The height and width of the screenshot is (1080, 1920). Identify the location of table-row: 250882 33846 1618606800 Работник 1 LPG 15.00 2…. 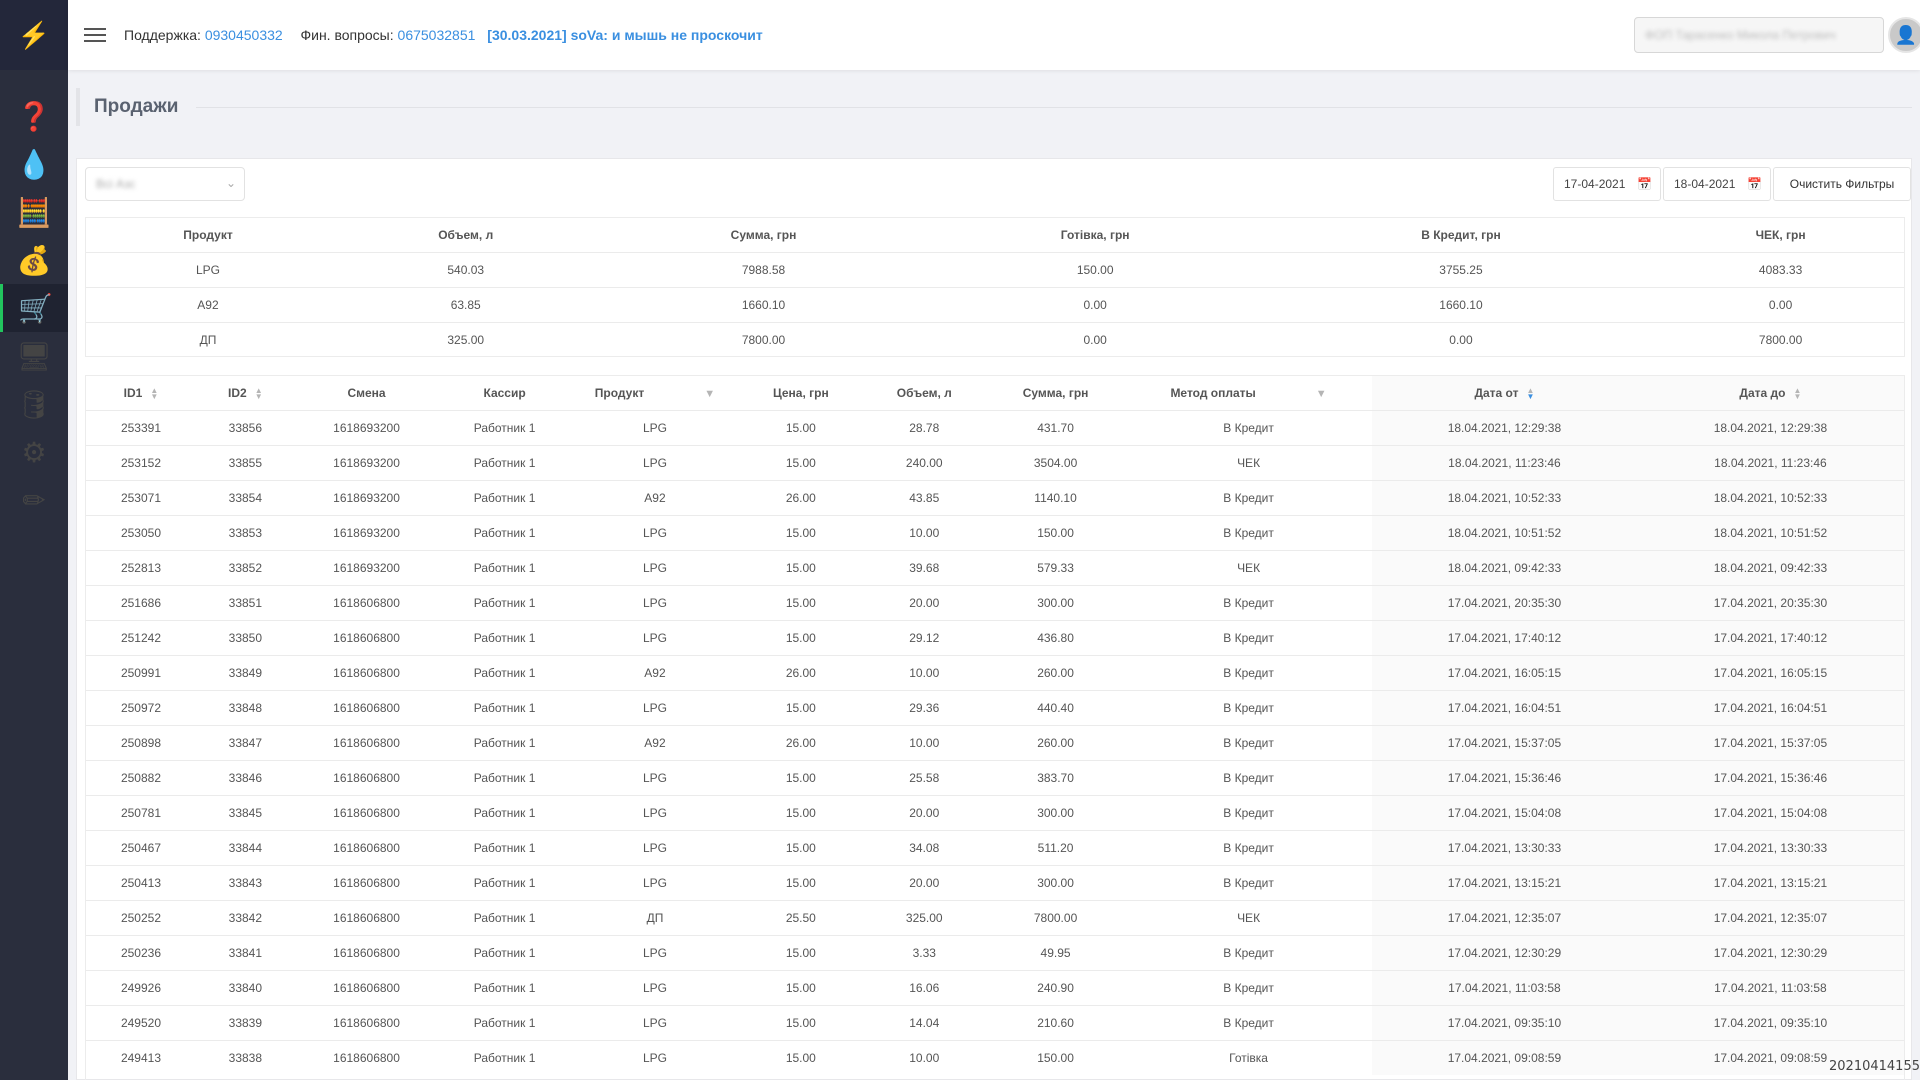
(995, 777).